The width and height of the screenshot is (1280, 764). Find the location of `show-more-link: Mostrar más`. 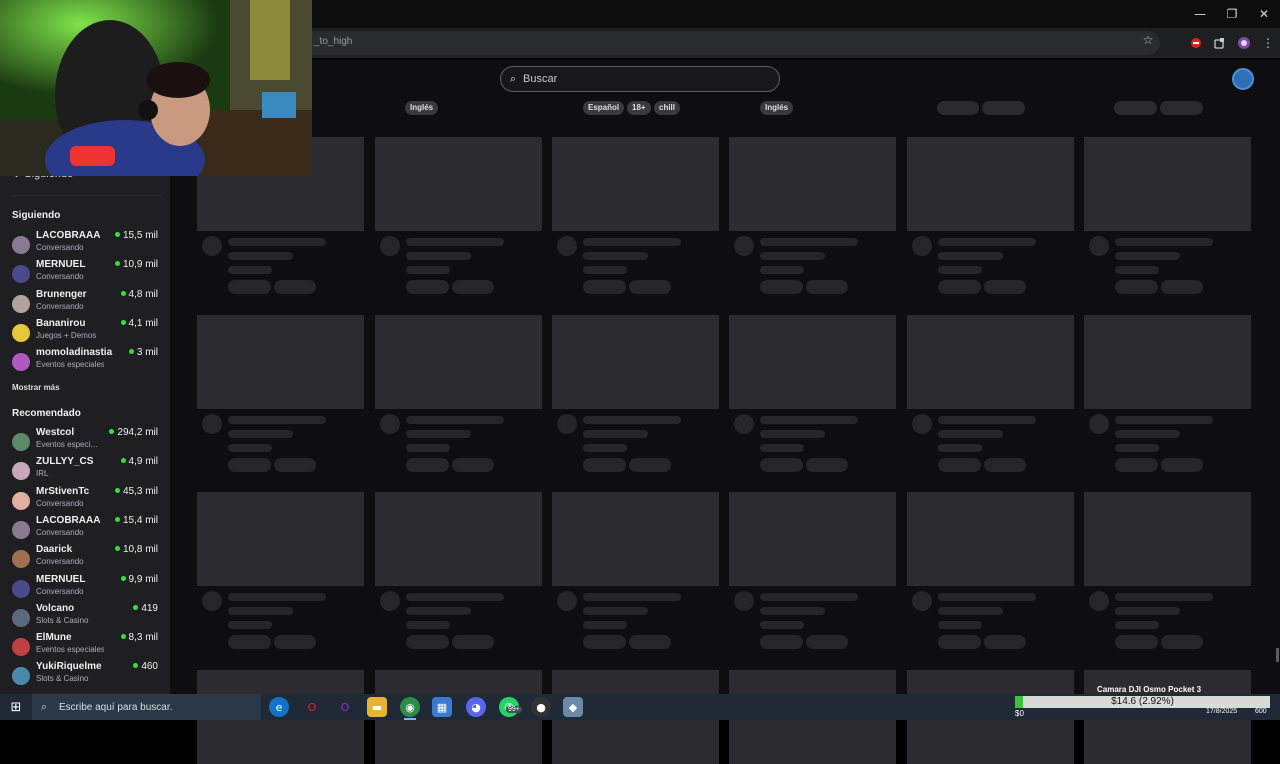

show-more-link: Mostrar más is located at coordinates (36, 387).